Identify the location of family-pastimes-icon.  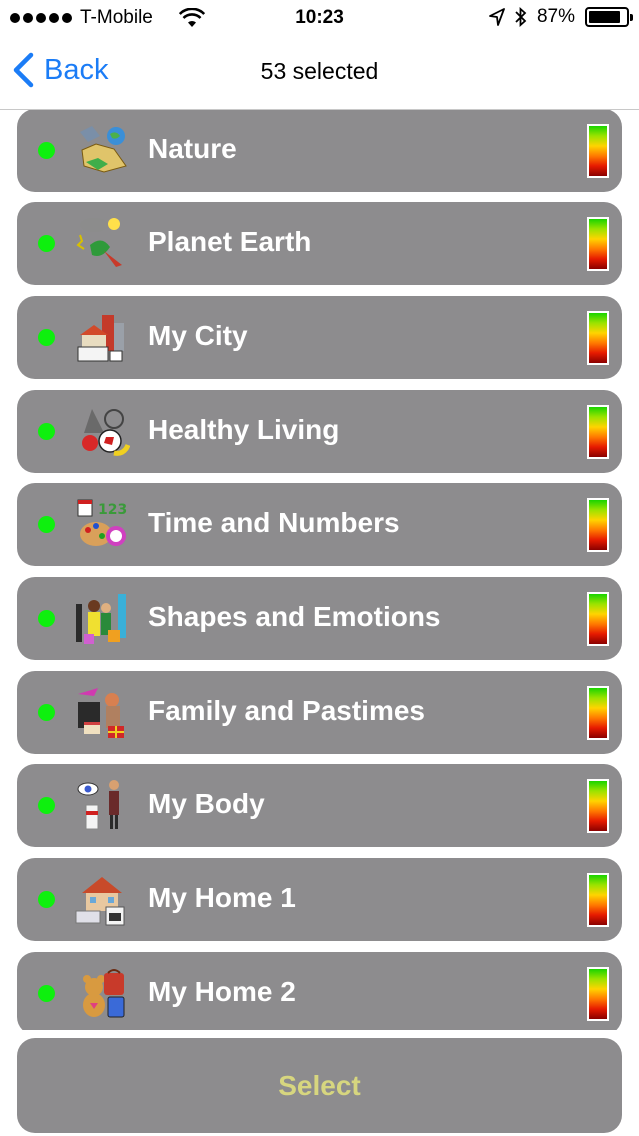
(101, 713).